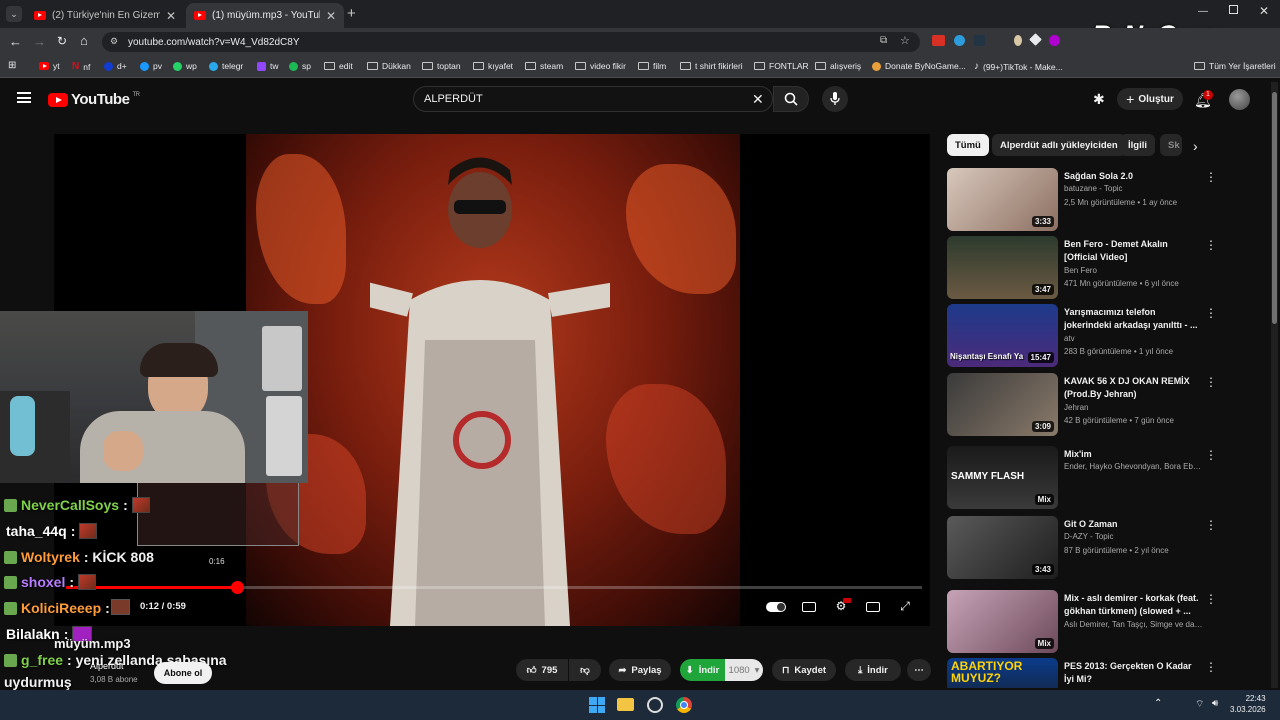  What do you see at coordinates (81, 66) in the screenshot?
I see `bookmark-nf: Nnf` at bounding box center [81, 66].